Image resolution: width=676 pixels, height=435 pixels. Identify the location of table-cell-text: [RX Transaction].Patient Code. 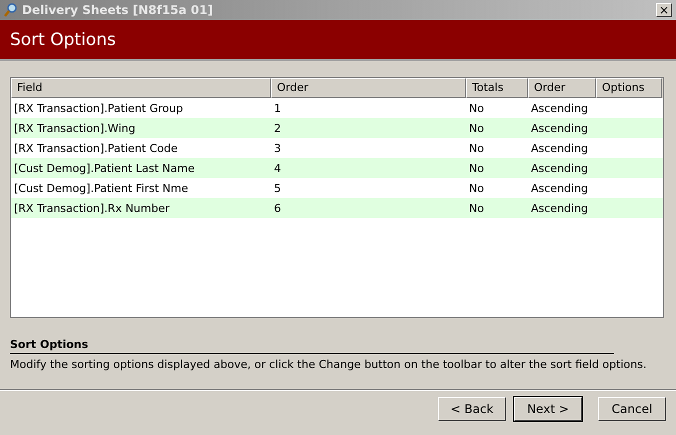
(96, 148).